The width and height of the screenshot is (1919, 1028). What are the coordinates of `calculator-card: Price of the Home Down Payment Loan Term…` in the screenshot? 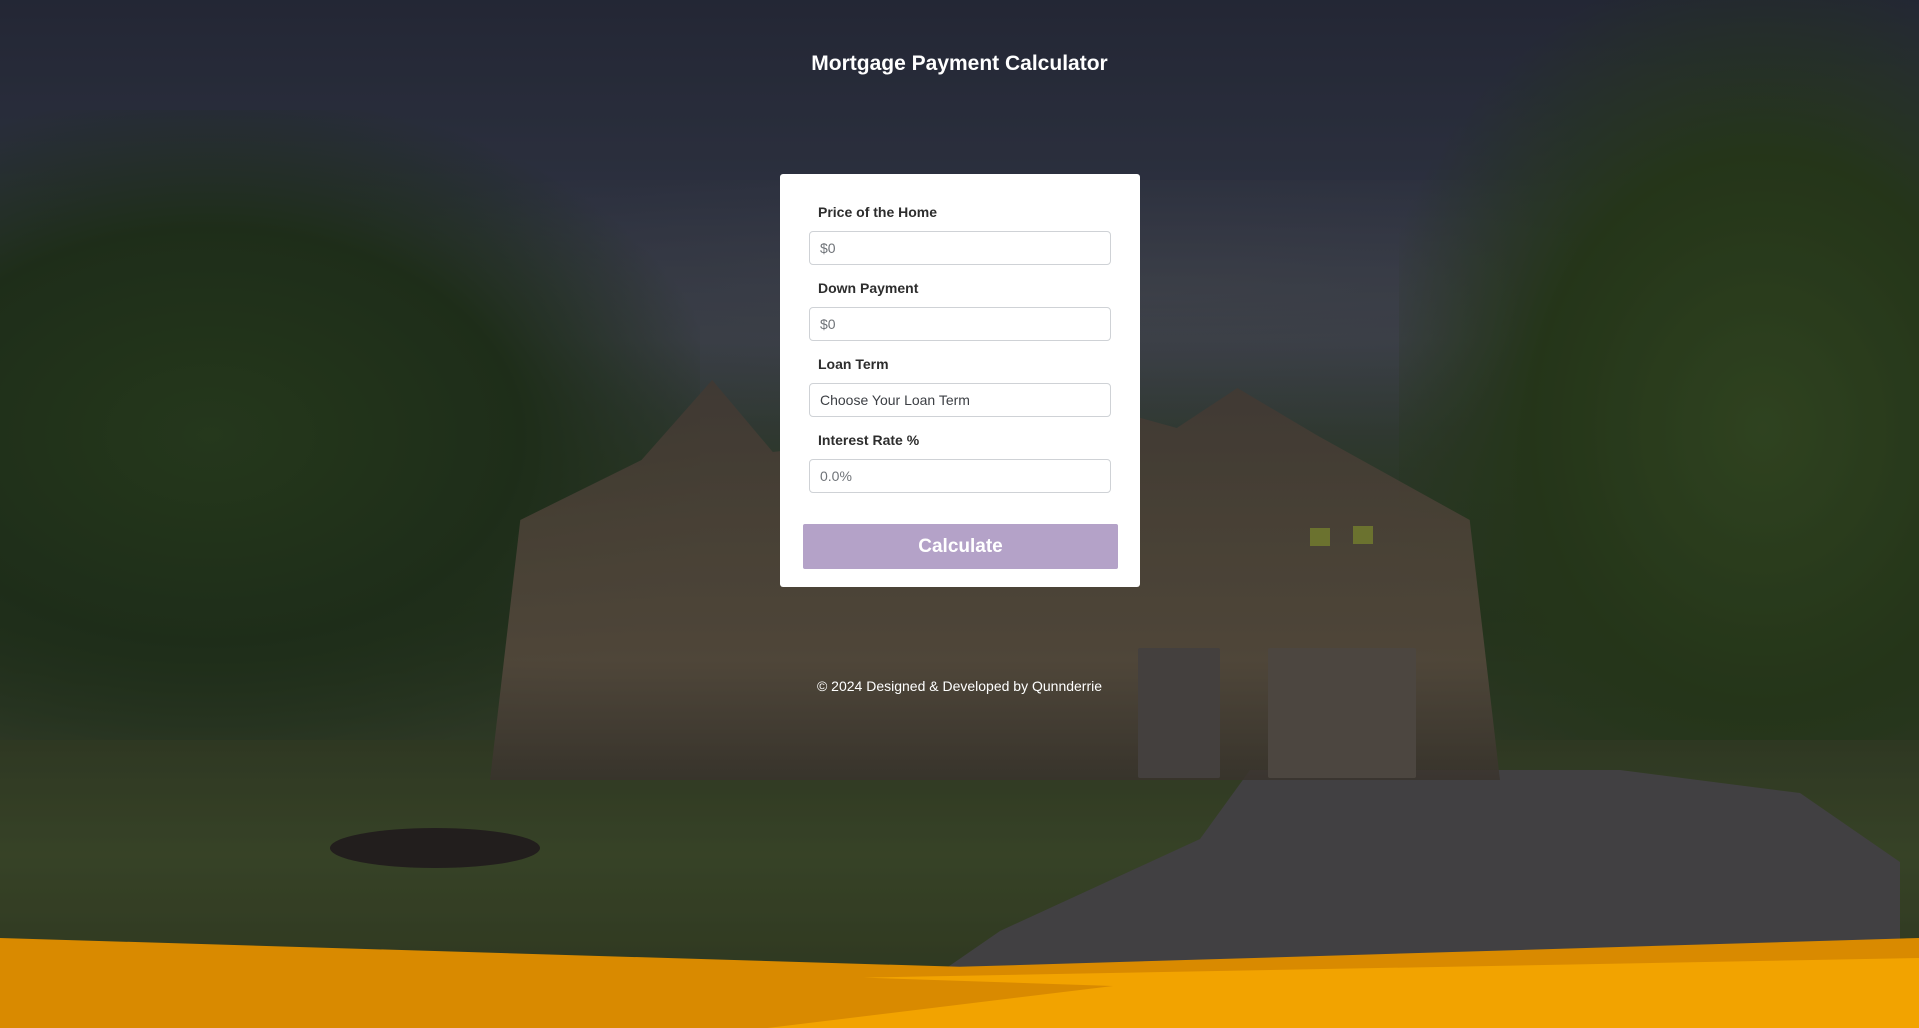 It's located at (960, 380).